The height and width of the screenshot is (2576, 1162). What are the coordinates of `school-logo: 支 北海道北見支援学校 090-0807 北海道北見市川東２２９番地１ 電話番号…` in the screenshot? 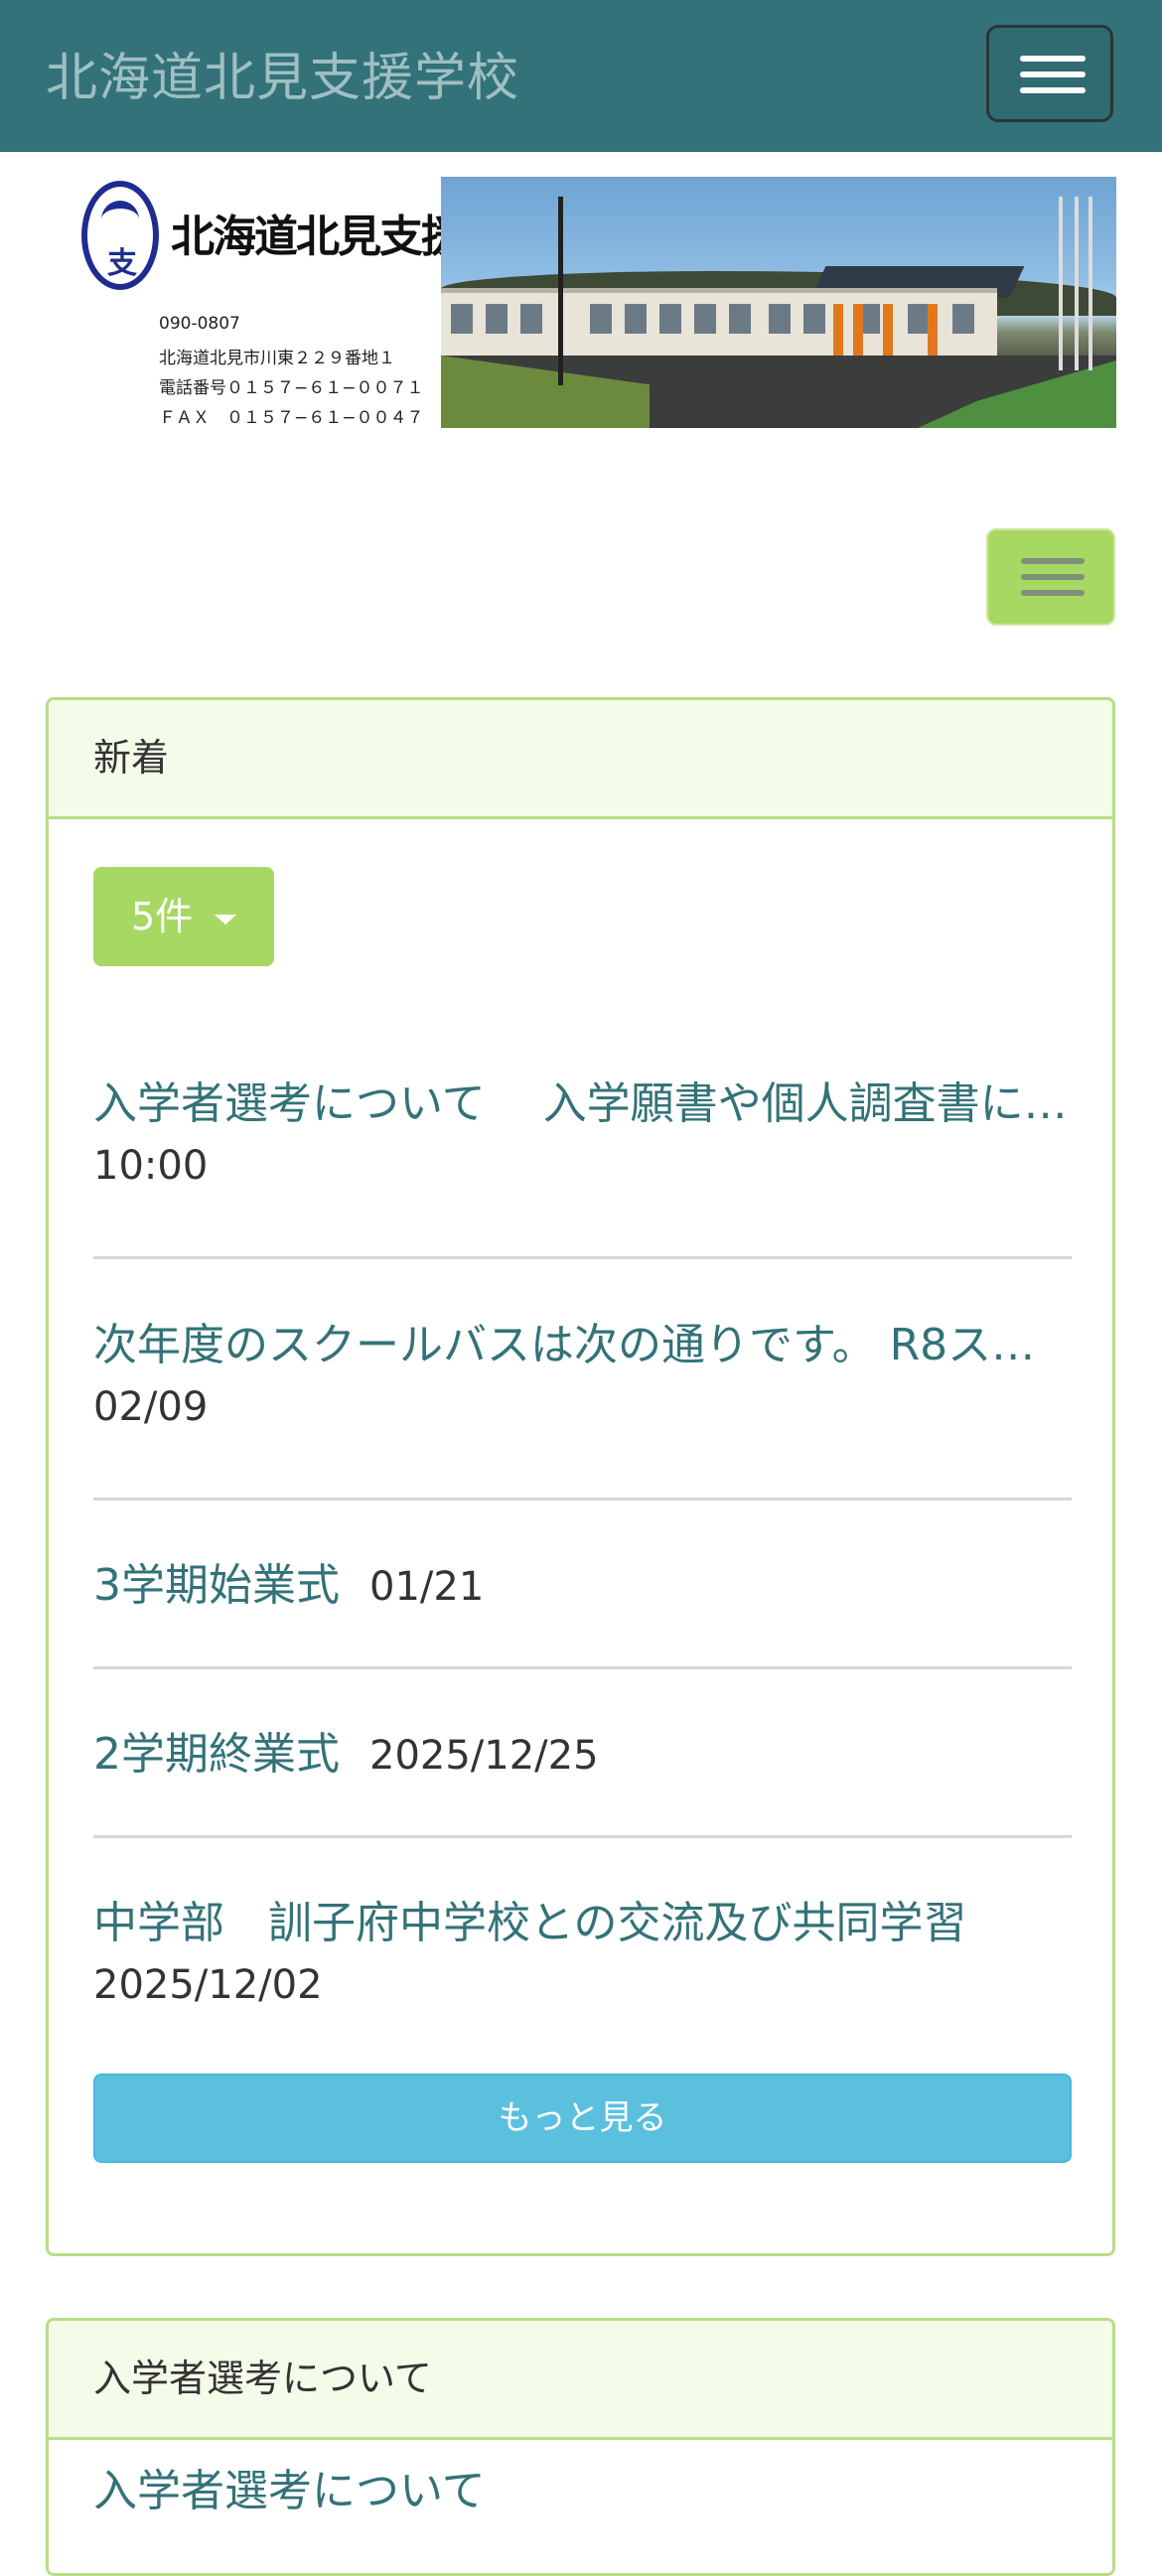 It's located at (313, 304).